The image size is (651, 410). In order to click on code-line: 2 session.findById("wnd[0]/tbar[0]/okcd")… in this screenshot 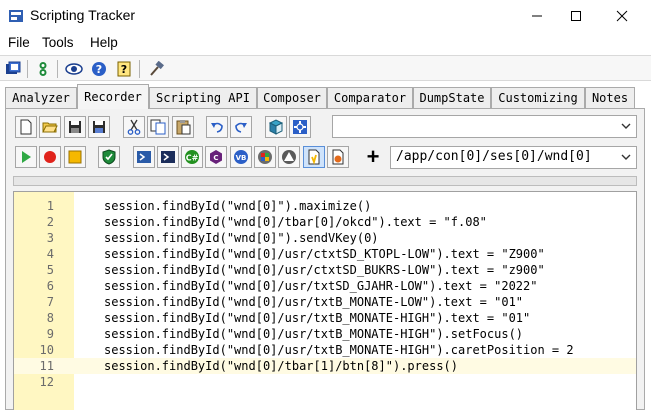, I will do `click(325, 222)`.